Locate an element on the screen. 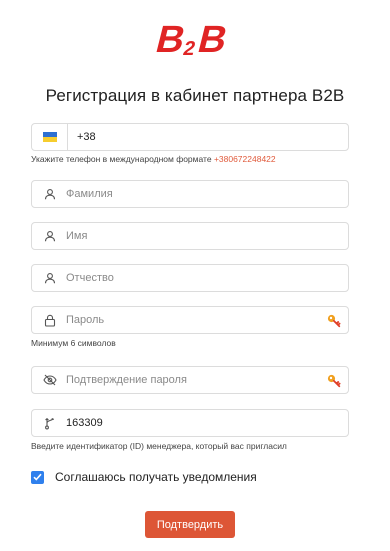 The width and height of the screenshot is (390, 551). b2b-logo-icon: B 2 B is located at coordinates (192, 39).